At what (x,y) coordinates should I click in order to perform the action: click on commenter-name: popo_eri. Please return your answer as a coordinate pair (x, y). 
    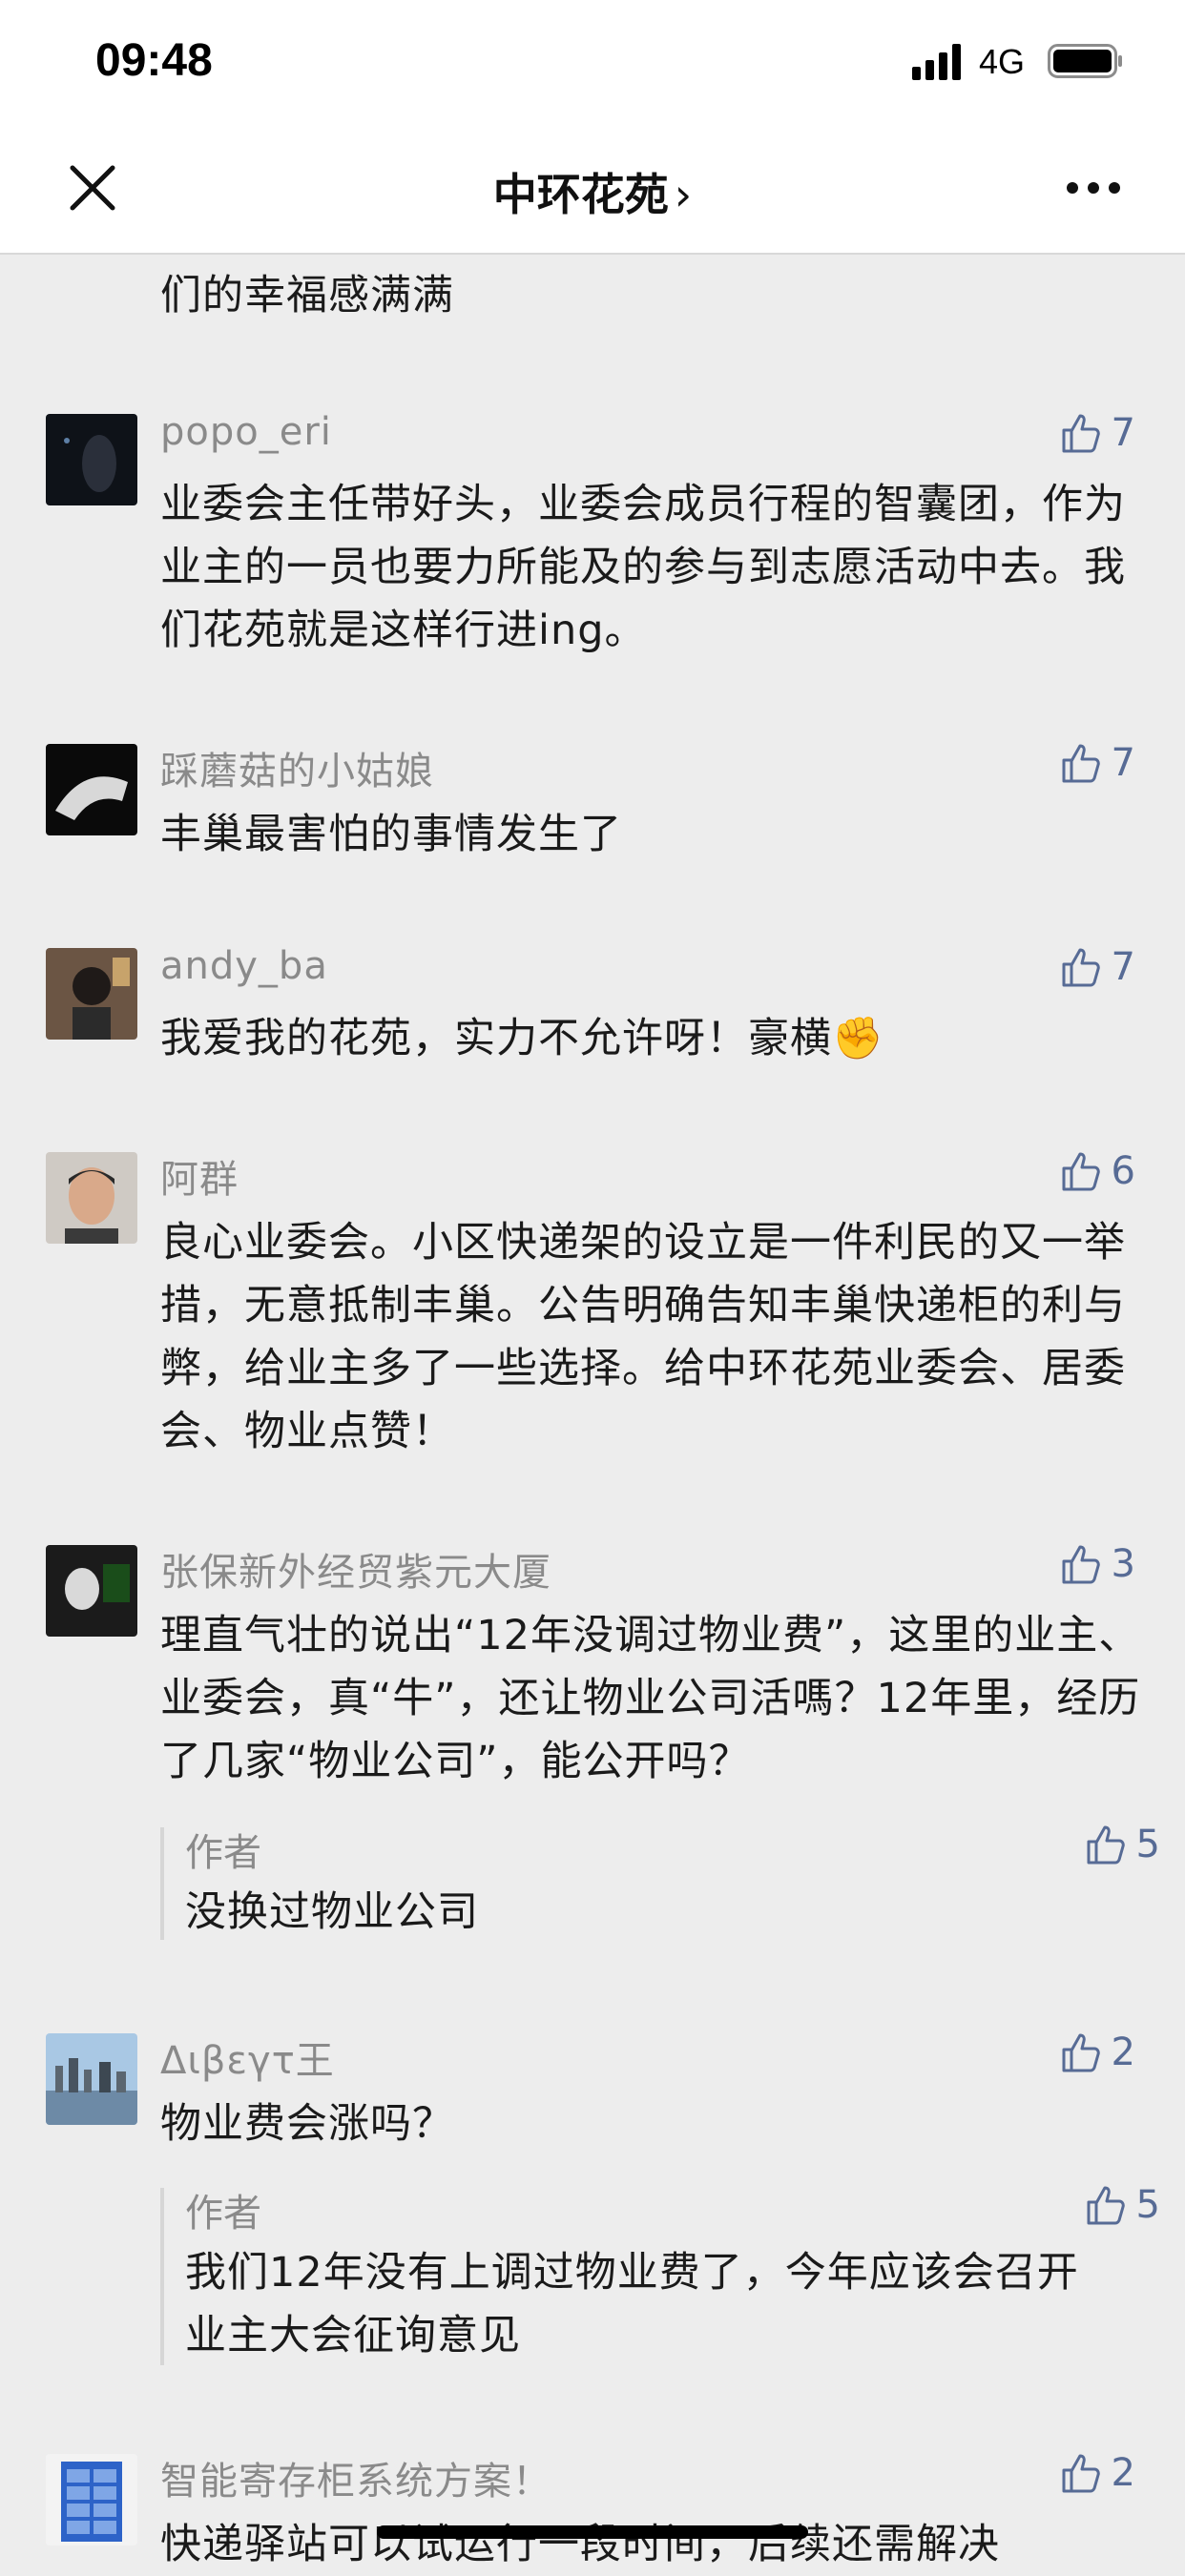
    Looking at the image, I should click on (246, 432).